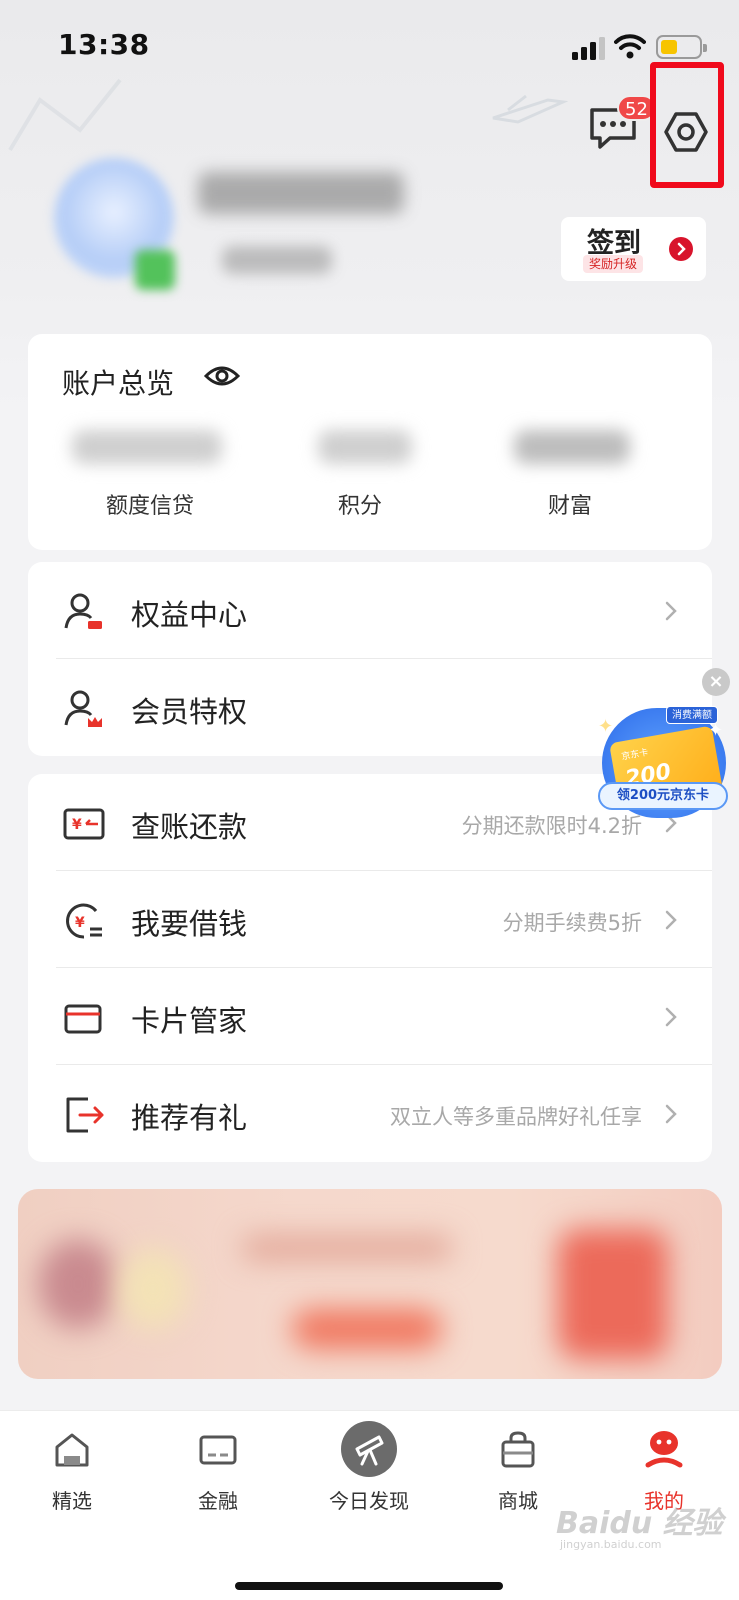 The width and height of the screenshot is (739, 1600). Describe the element at coordinates (570, 504) in the screenshot. I see `overview-item-wealth: 财富` at that location.